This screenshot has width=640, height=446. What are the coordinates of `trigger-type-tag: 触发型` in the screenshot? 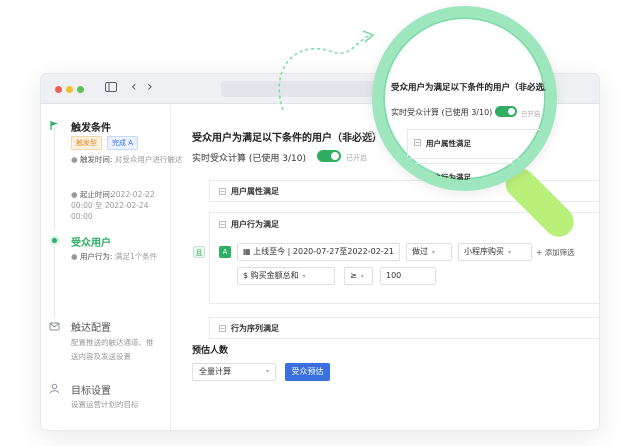 It's located at (86, 143).